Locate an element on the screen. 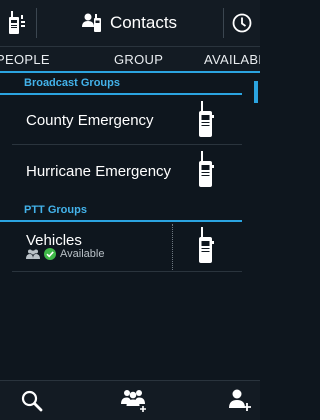 The height and width of the screenshot is (420, 320). bottom-bar is located at coordinates (130, 400).